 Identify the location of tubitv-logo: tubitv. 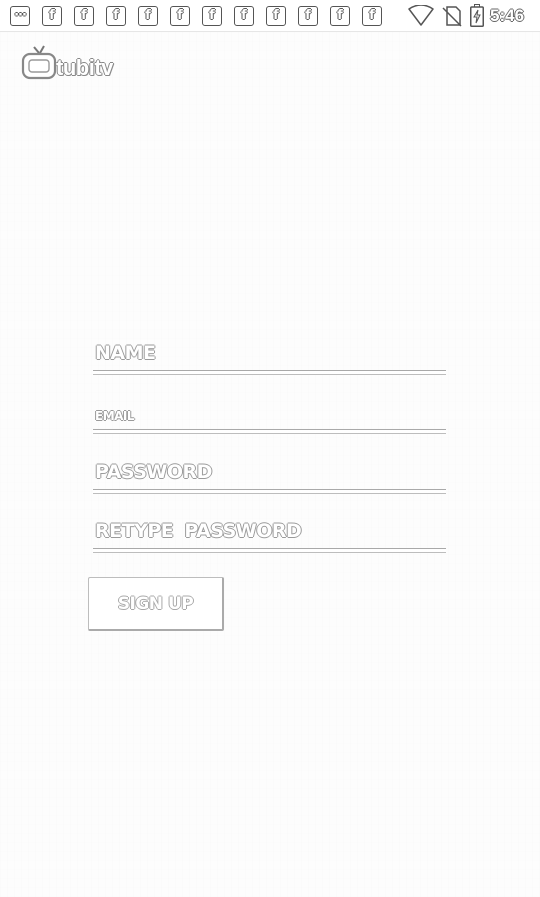
(85, 63).